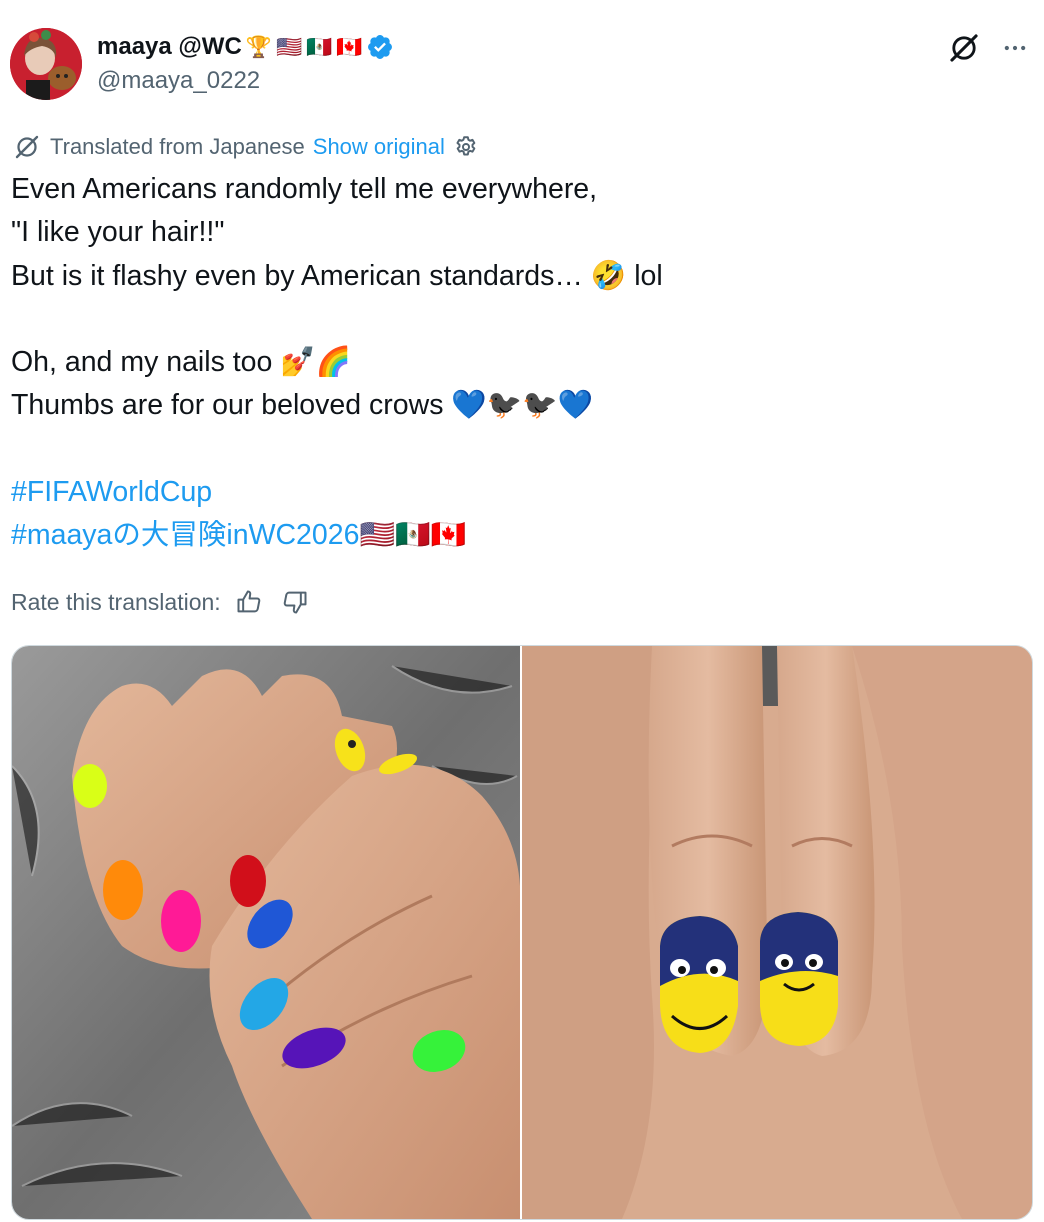 The height and width of the screenshot is (1222, 1044). I want to click on gear-icon, so click(466, 146).